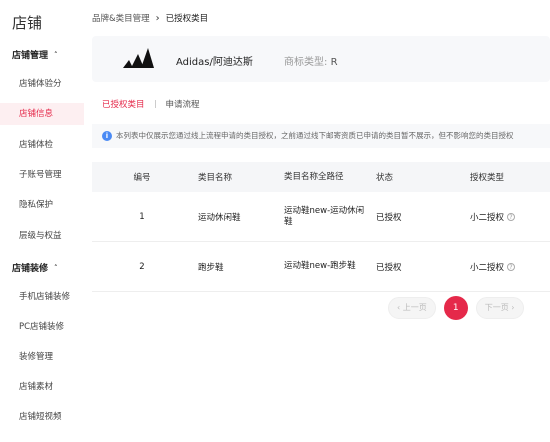  Describe the element at coordinates (107, 136) in the screenshot. I see `info-icon: i` at that location.